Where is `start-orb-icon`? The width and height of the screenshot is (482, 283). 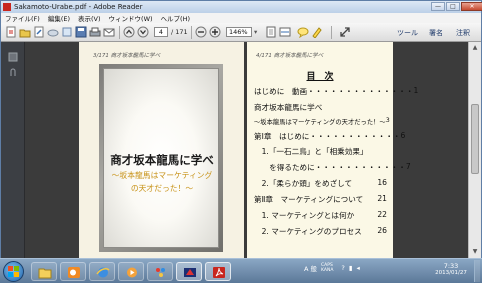
start-orb-icon is located at coordinates (13, 271).